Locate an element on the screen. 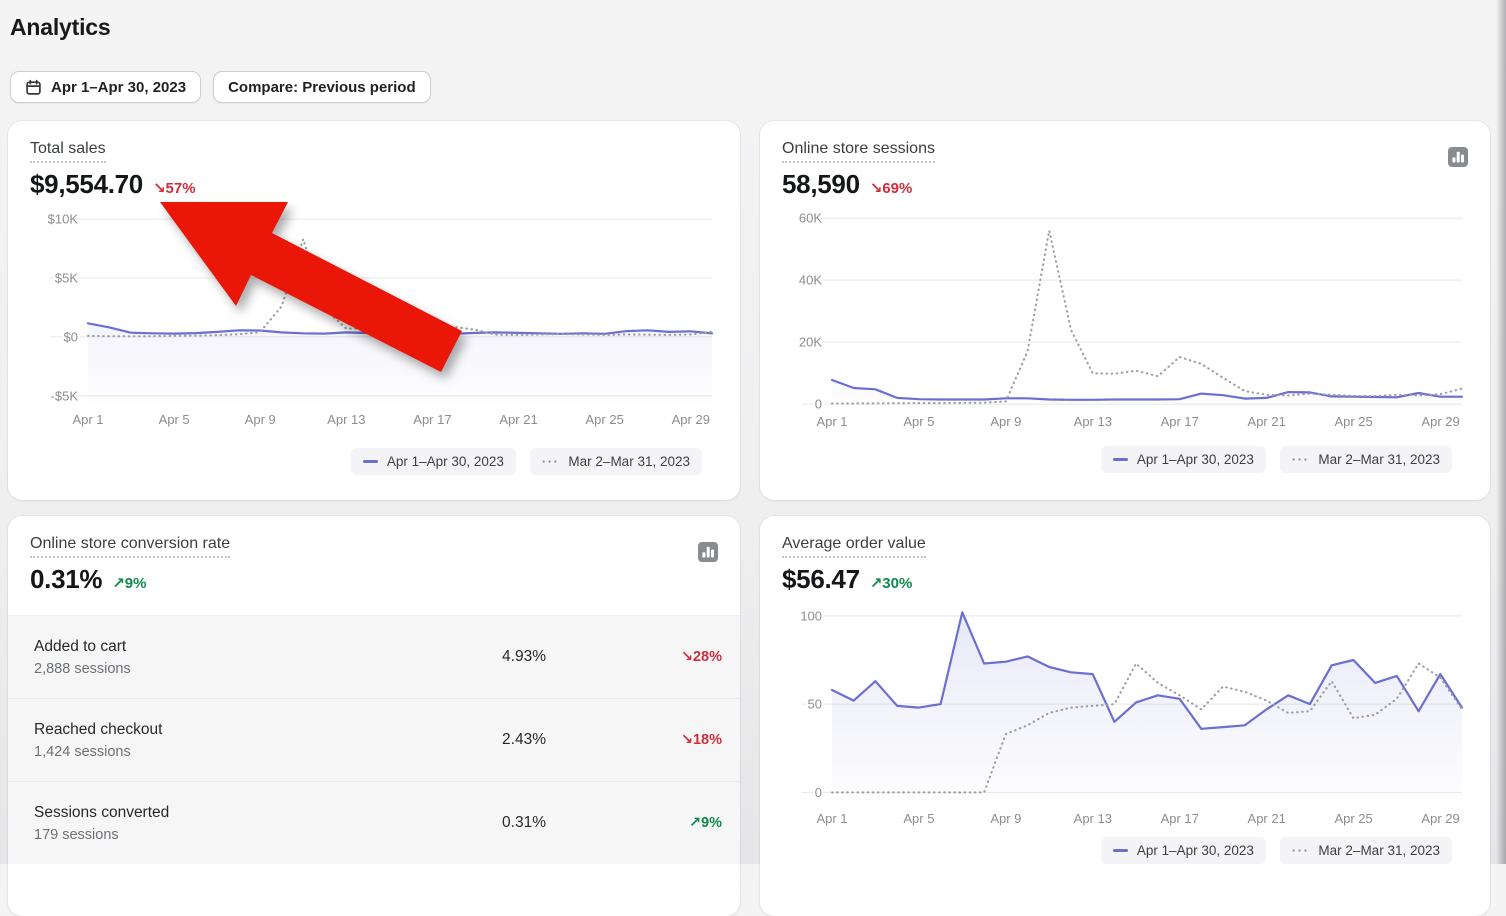 The image size is (1506, 916). svg-text: 20K is located at coordinates (810, 342).